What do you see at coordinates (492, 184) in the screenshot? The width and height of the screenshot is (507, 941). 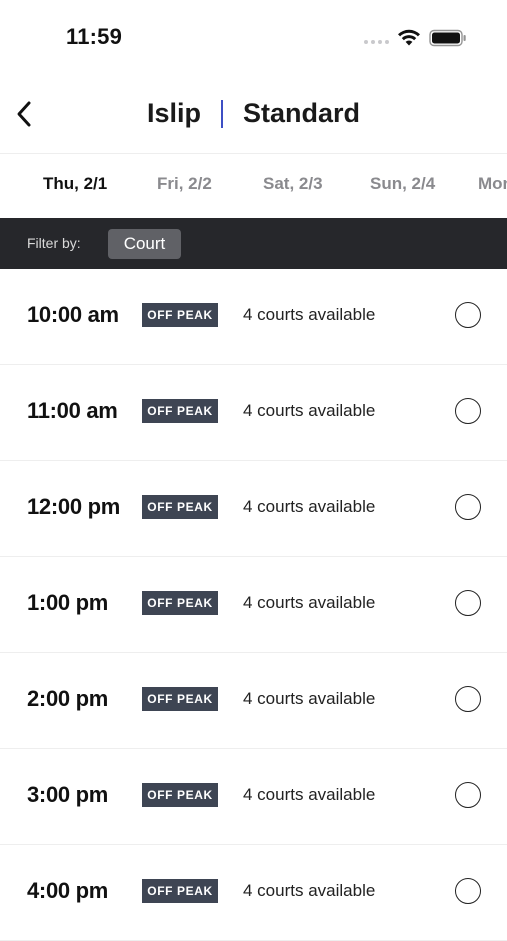 I see `date-tab: Mon` at bounding box center [492, 184].